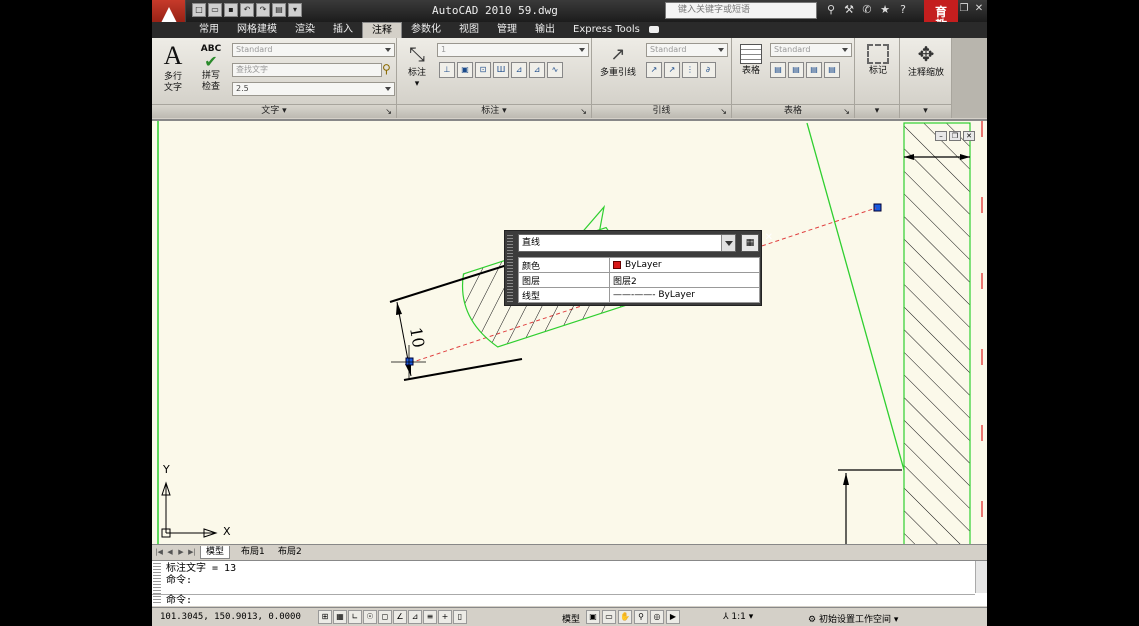 This screenshot has height=626, width=1139. I want to click on ribbon-tab: 插入, so click(343, 30).